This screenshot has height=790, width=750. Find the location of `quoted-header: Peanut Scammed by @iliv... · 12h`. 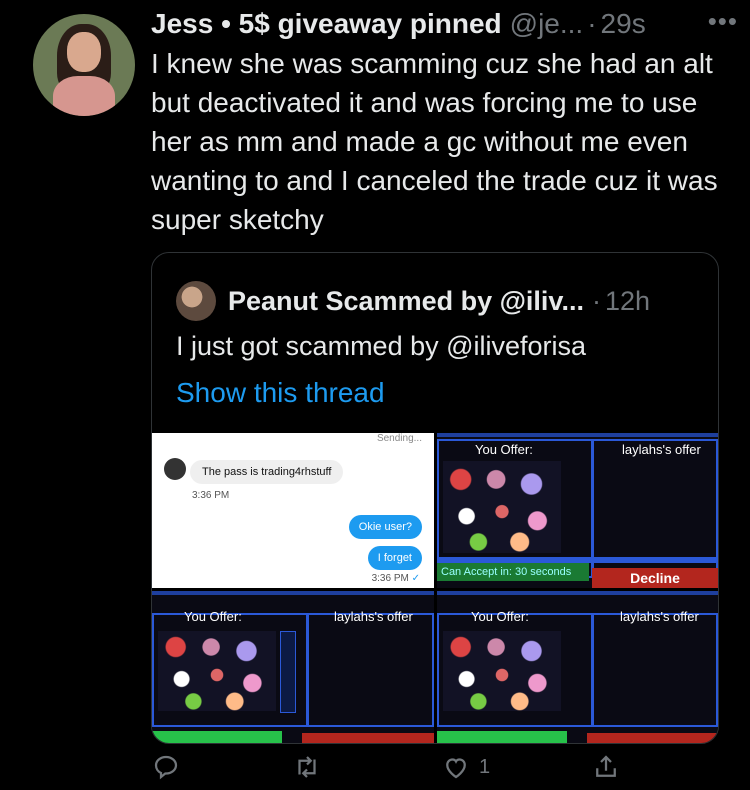

quoted-header: Peanut Scammed by @iliv... · 12h is located at coordinates (413, 301).